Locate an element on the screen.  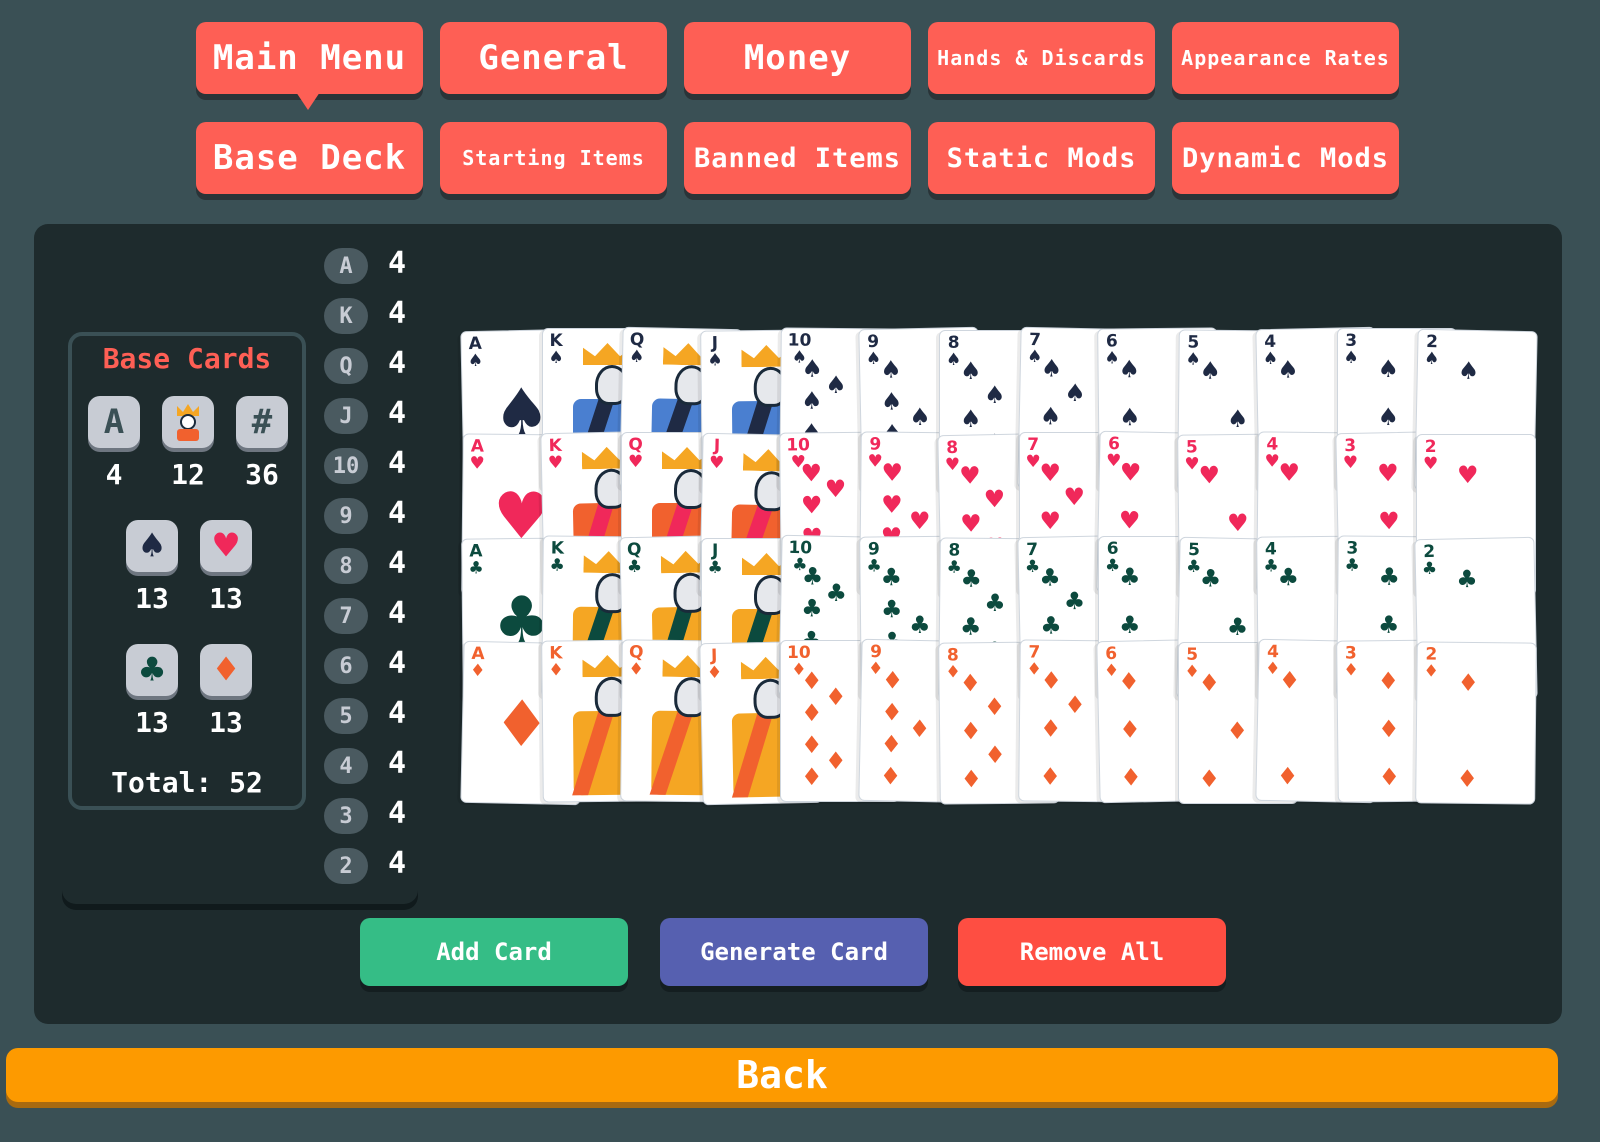
generate-card-button: Generate Card is located at coordinates (794, 952).